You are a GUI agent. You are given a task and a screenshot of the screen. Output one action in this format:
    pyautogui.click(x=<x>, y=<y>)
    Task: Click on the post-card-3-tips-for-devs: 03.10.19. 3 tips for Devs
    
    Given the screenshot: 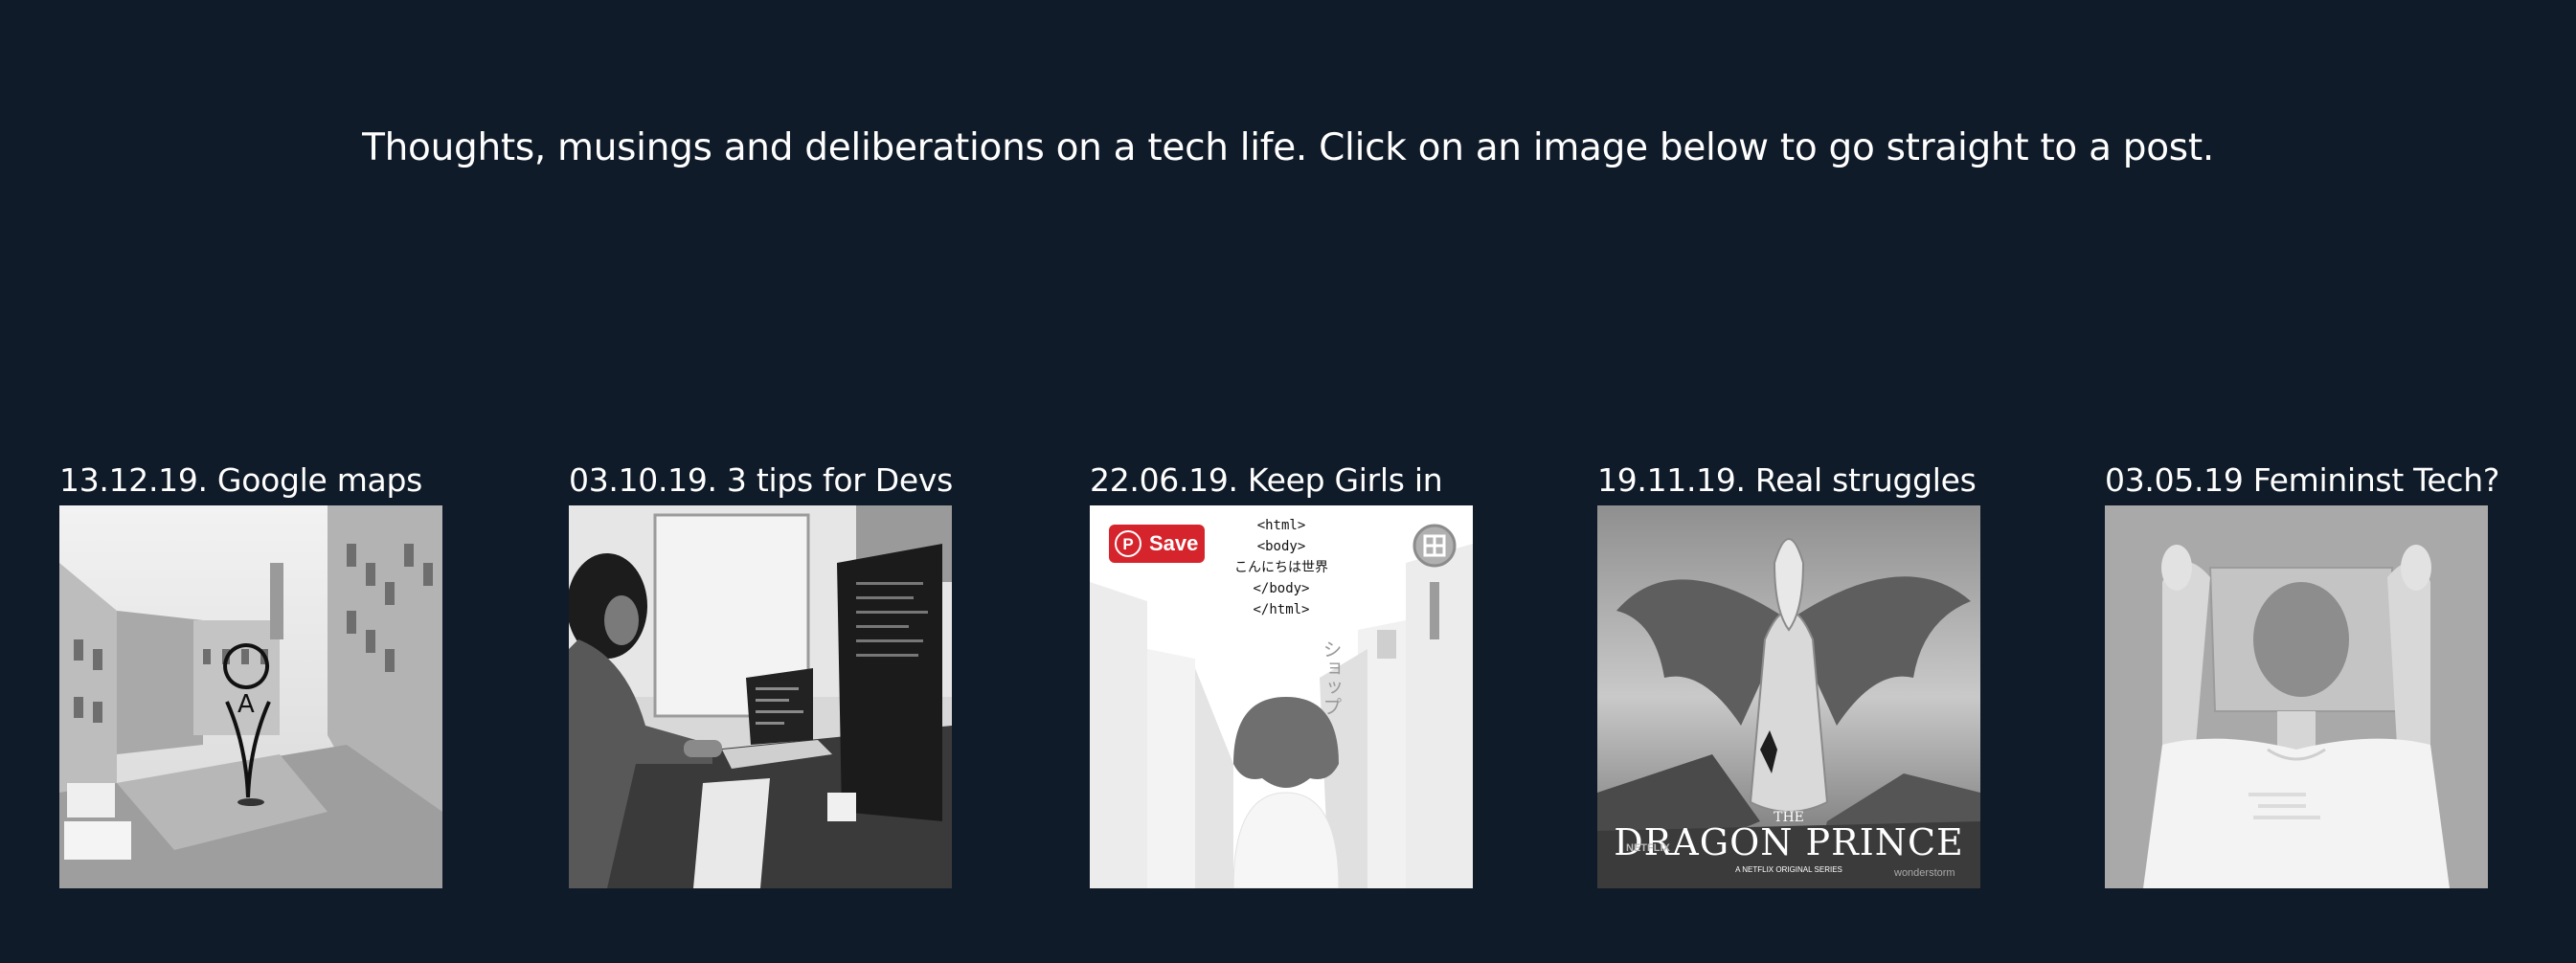 What is the action you would take?
    pyautogui.click(x=761, y=673)
    